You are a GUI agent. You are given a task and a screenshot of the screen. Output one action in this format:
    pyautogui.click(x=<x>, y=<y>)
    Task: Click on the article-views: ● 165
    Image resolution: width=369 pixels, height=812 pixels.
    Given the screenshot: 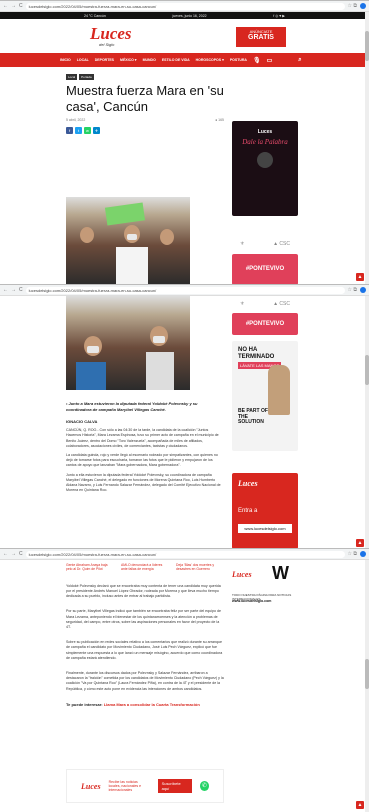 What is the action you would take?
    pyautogui.click(x=219, y=120)
    